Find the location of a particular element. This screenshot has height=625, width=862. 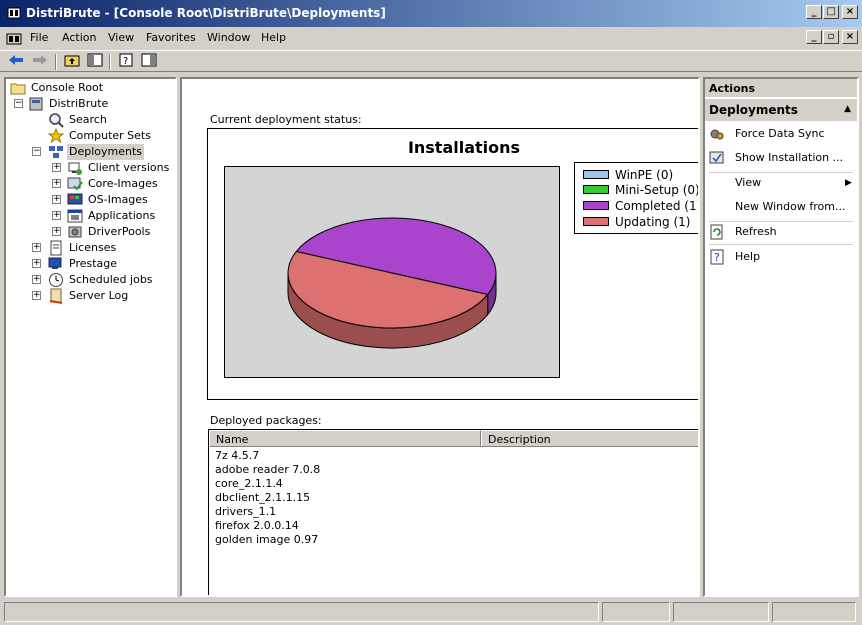

tree-item-core-images: Core-Images is located at coordinates (119, 184).